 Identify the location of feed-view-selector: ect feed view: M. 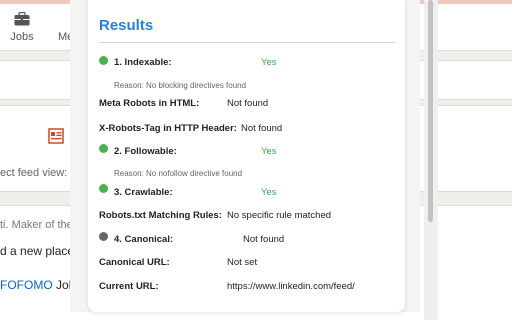
(40, 173).